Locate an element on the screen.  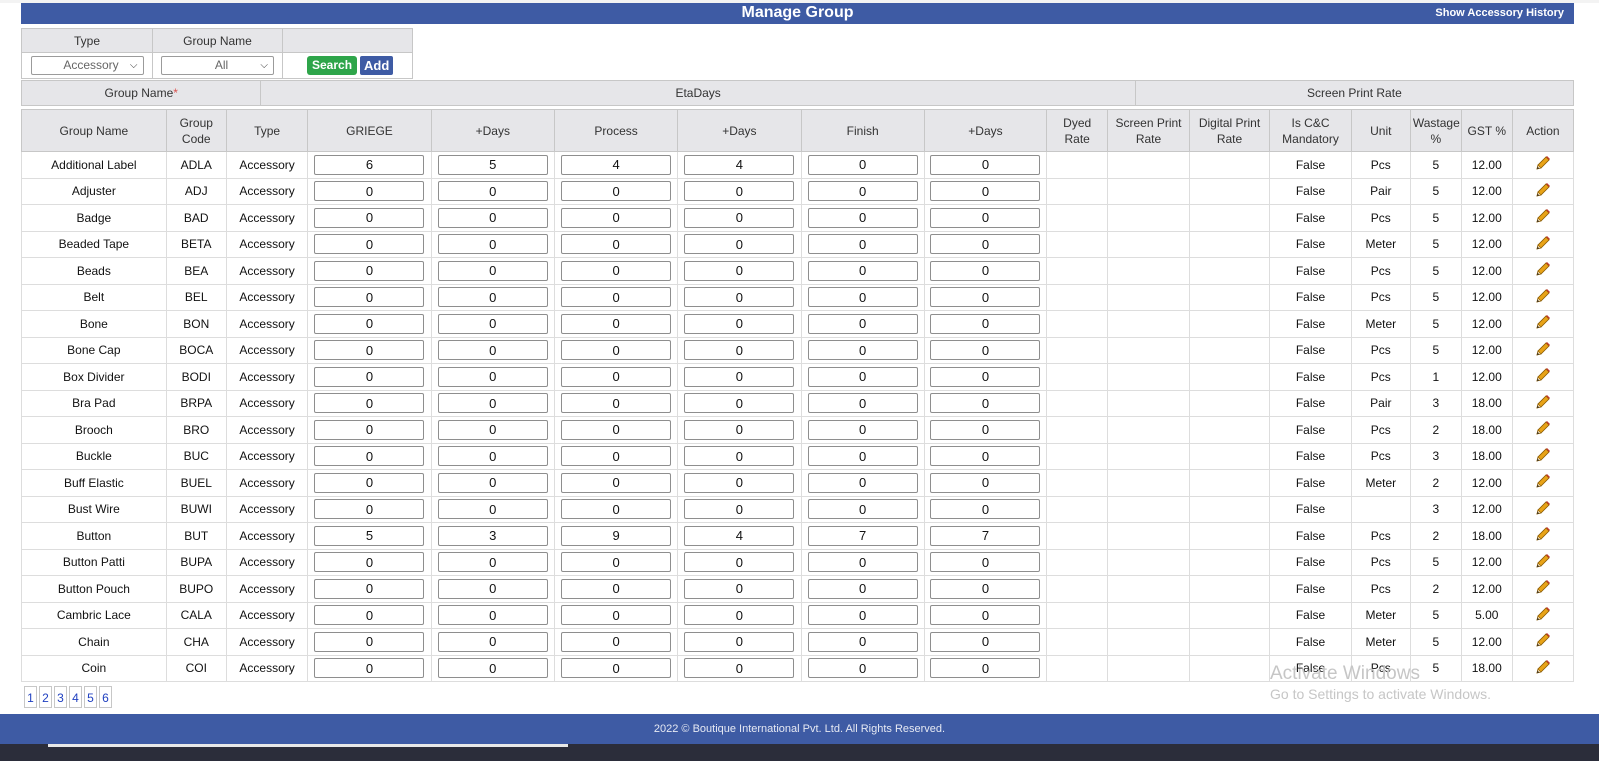
page-link-3: 3 is located at coordinates (60, 697).